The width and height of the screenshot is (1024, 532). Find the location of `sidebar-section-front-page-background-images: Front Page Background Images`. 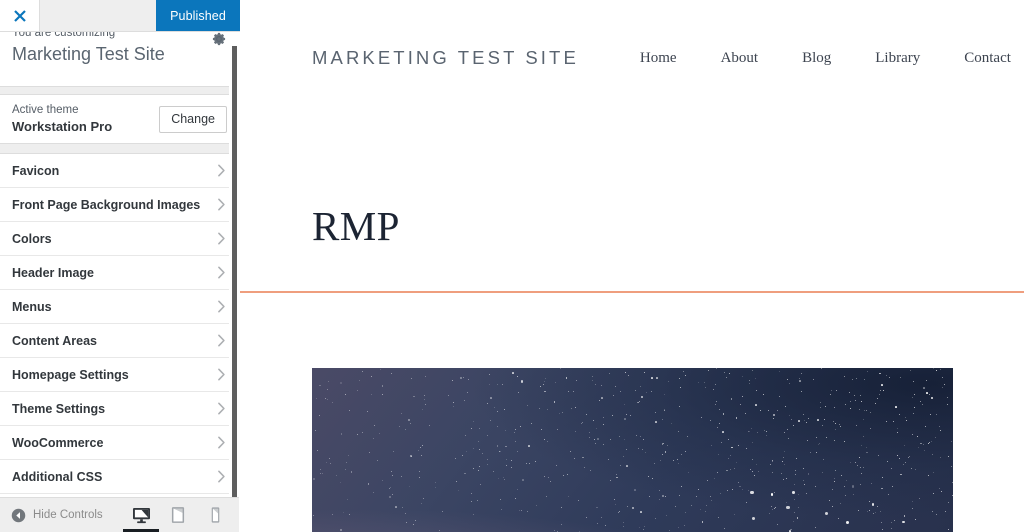

sidebar-section-front-page-background-images: Front Page Background Images is located at coordinates (119, 205).